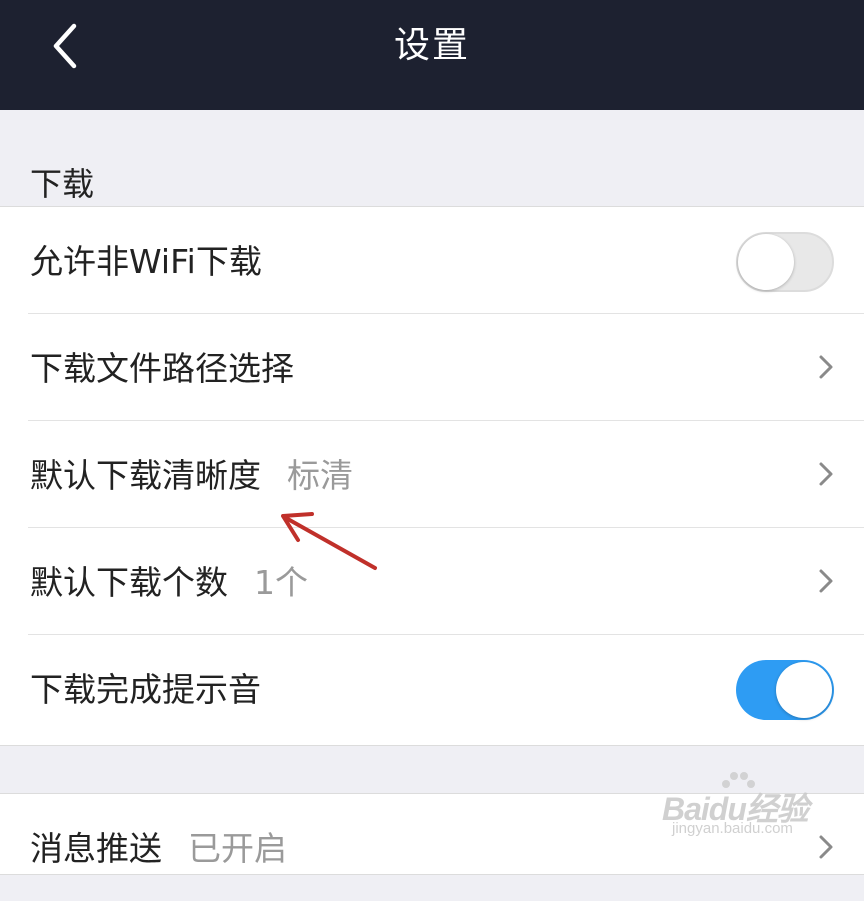 The image size is (864, 901). Describe the element at coordinates (432, 367) in the screenshot. I see `row-download-path: 下载文件路径选择` at that location.